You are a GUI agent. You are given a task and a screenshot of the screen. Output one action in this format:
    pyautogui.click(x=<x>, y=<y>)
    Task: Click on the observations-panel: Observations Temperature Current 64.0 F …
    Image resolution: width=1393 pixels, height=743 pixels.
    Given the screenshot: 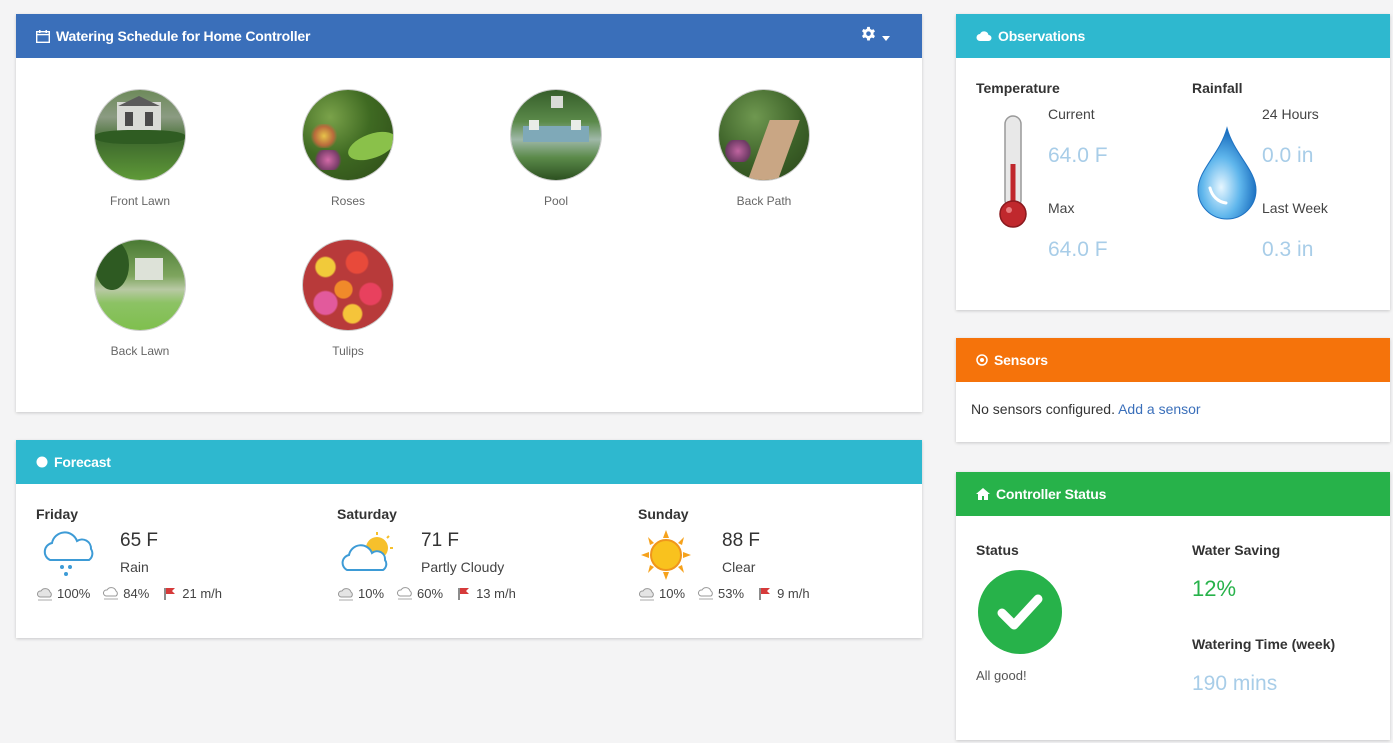 What is the action you would take?
    pyautogui.click(x=1173, y=162)
    